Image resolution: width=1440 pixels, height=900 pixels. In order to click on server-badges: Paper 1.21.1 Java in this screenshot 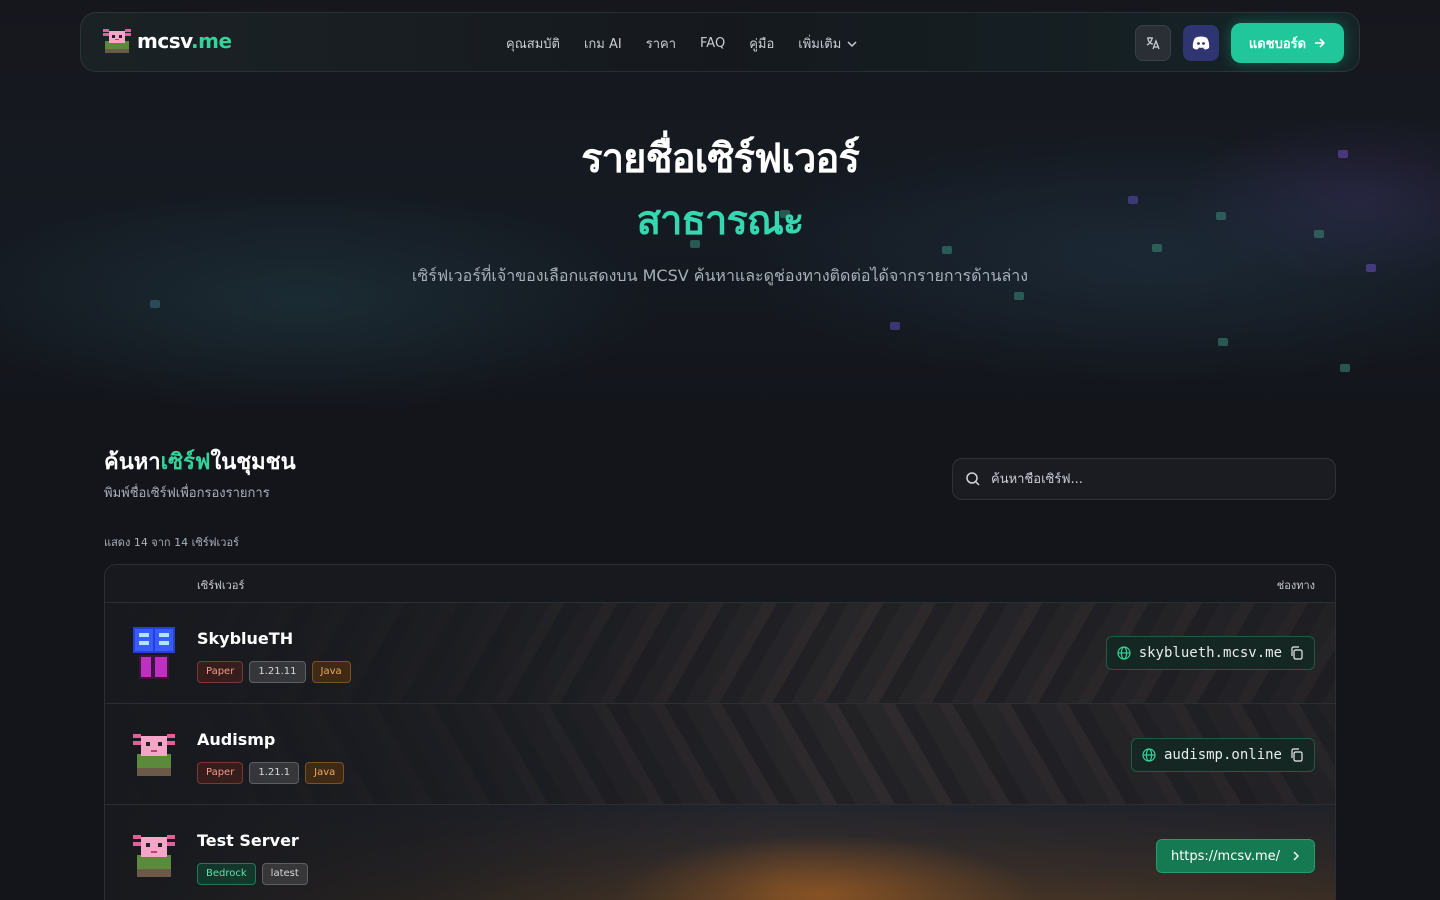, I will do `click(271, 773)`.